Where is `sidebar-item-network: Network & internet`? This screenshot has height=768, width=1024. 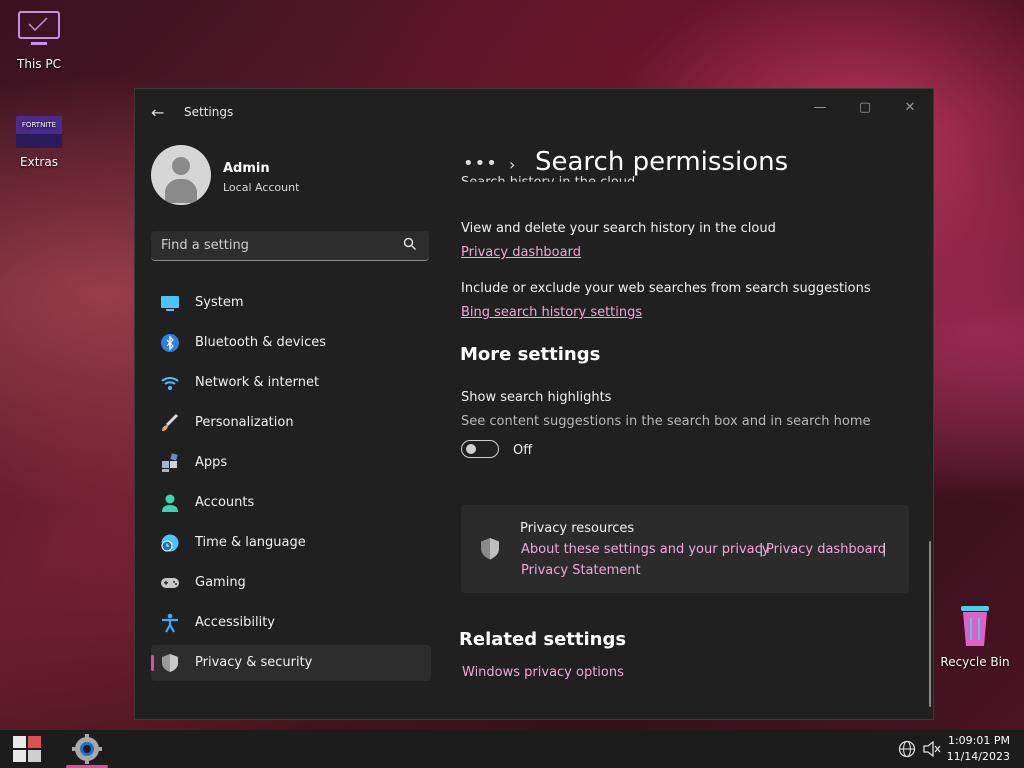 sidebar-item-network: Network & internet is located at coordinates (291, 383).